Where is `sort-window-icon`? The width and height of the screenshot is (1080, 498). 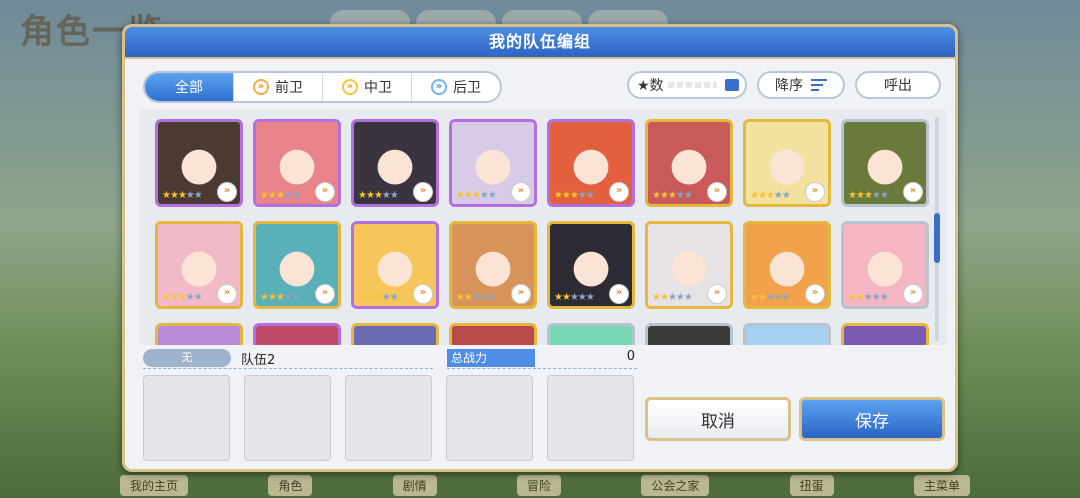
sort-window-icon is located at coordinates (732, 85).